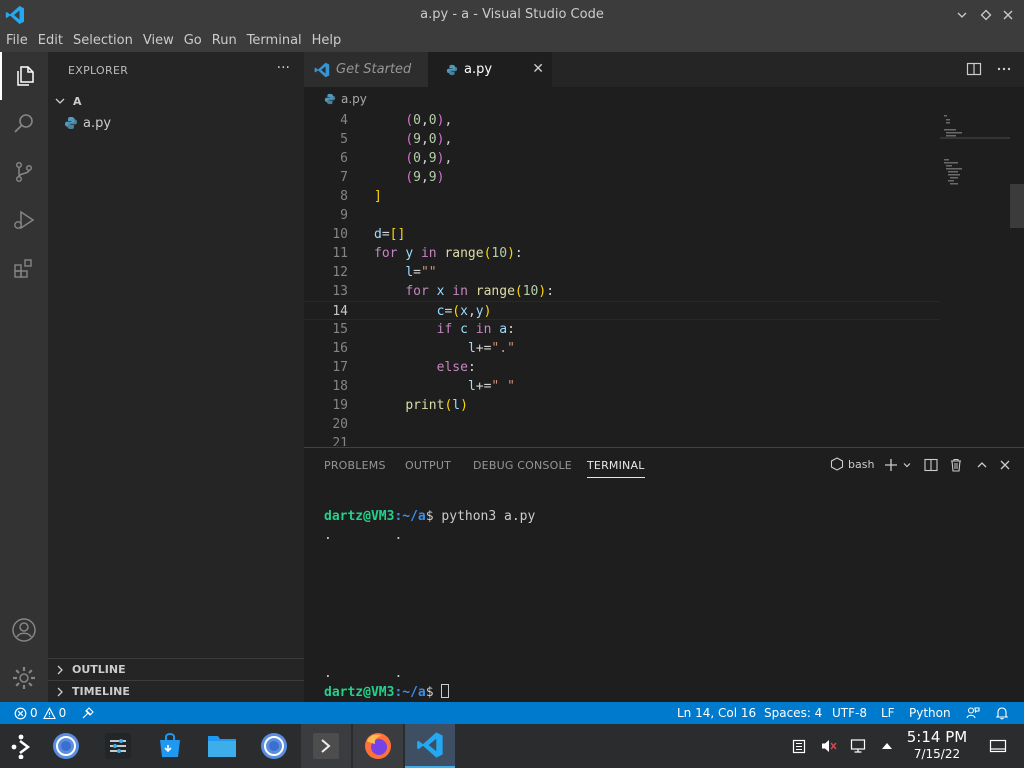  What do you see at coordinates (829, 746) in the screenshot?
I see `volume-muted-icon` at bounding box center [829, 746].